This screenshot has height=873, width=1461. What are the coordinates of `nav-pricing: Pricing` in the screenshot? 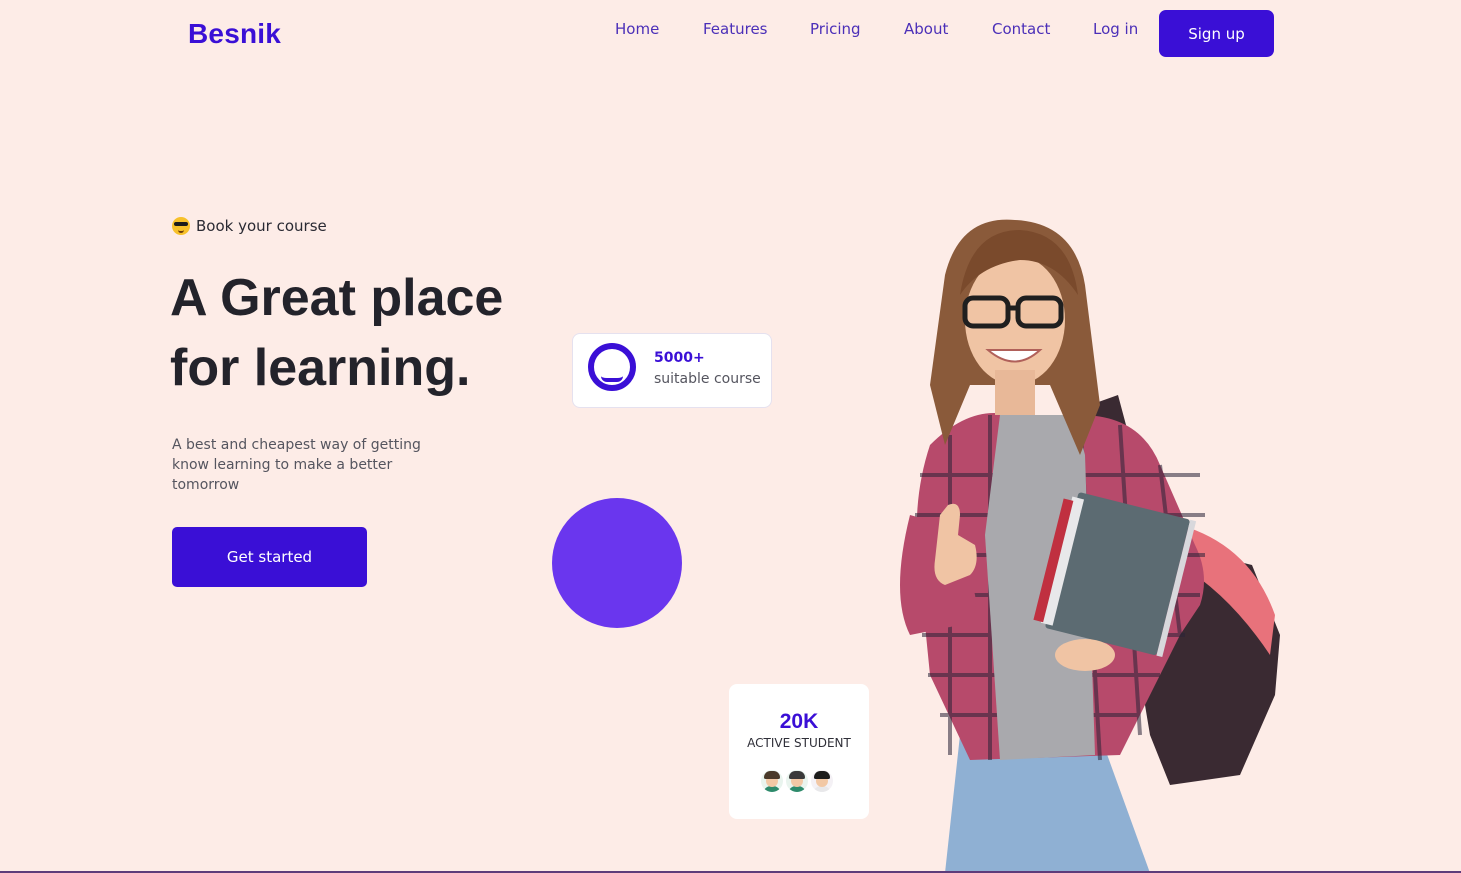 It's located at (835, 29).